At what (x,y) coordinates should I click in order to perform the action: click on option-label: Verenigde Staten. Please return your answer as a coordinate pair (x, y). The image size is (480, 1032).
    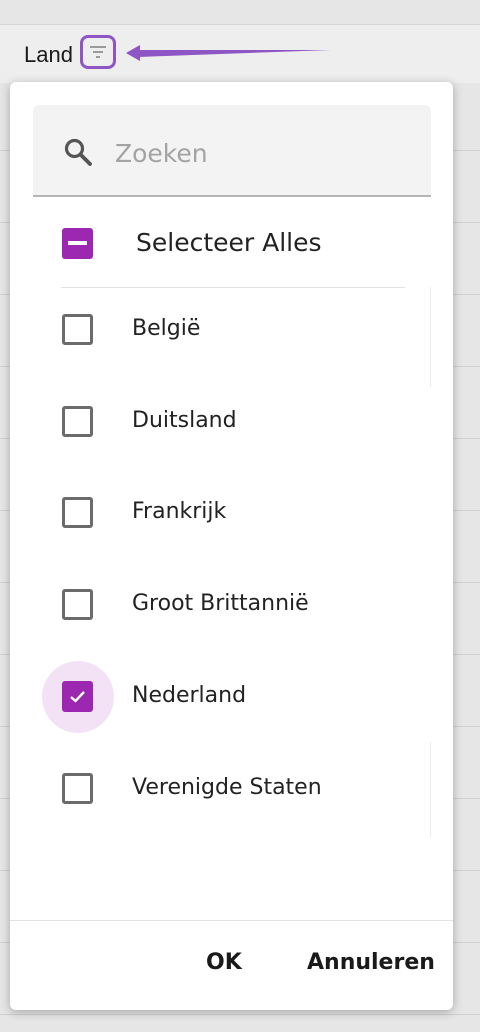
    Looking at the image, I should click on (227, 787).